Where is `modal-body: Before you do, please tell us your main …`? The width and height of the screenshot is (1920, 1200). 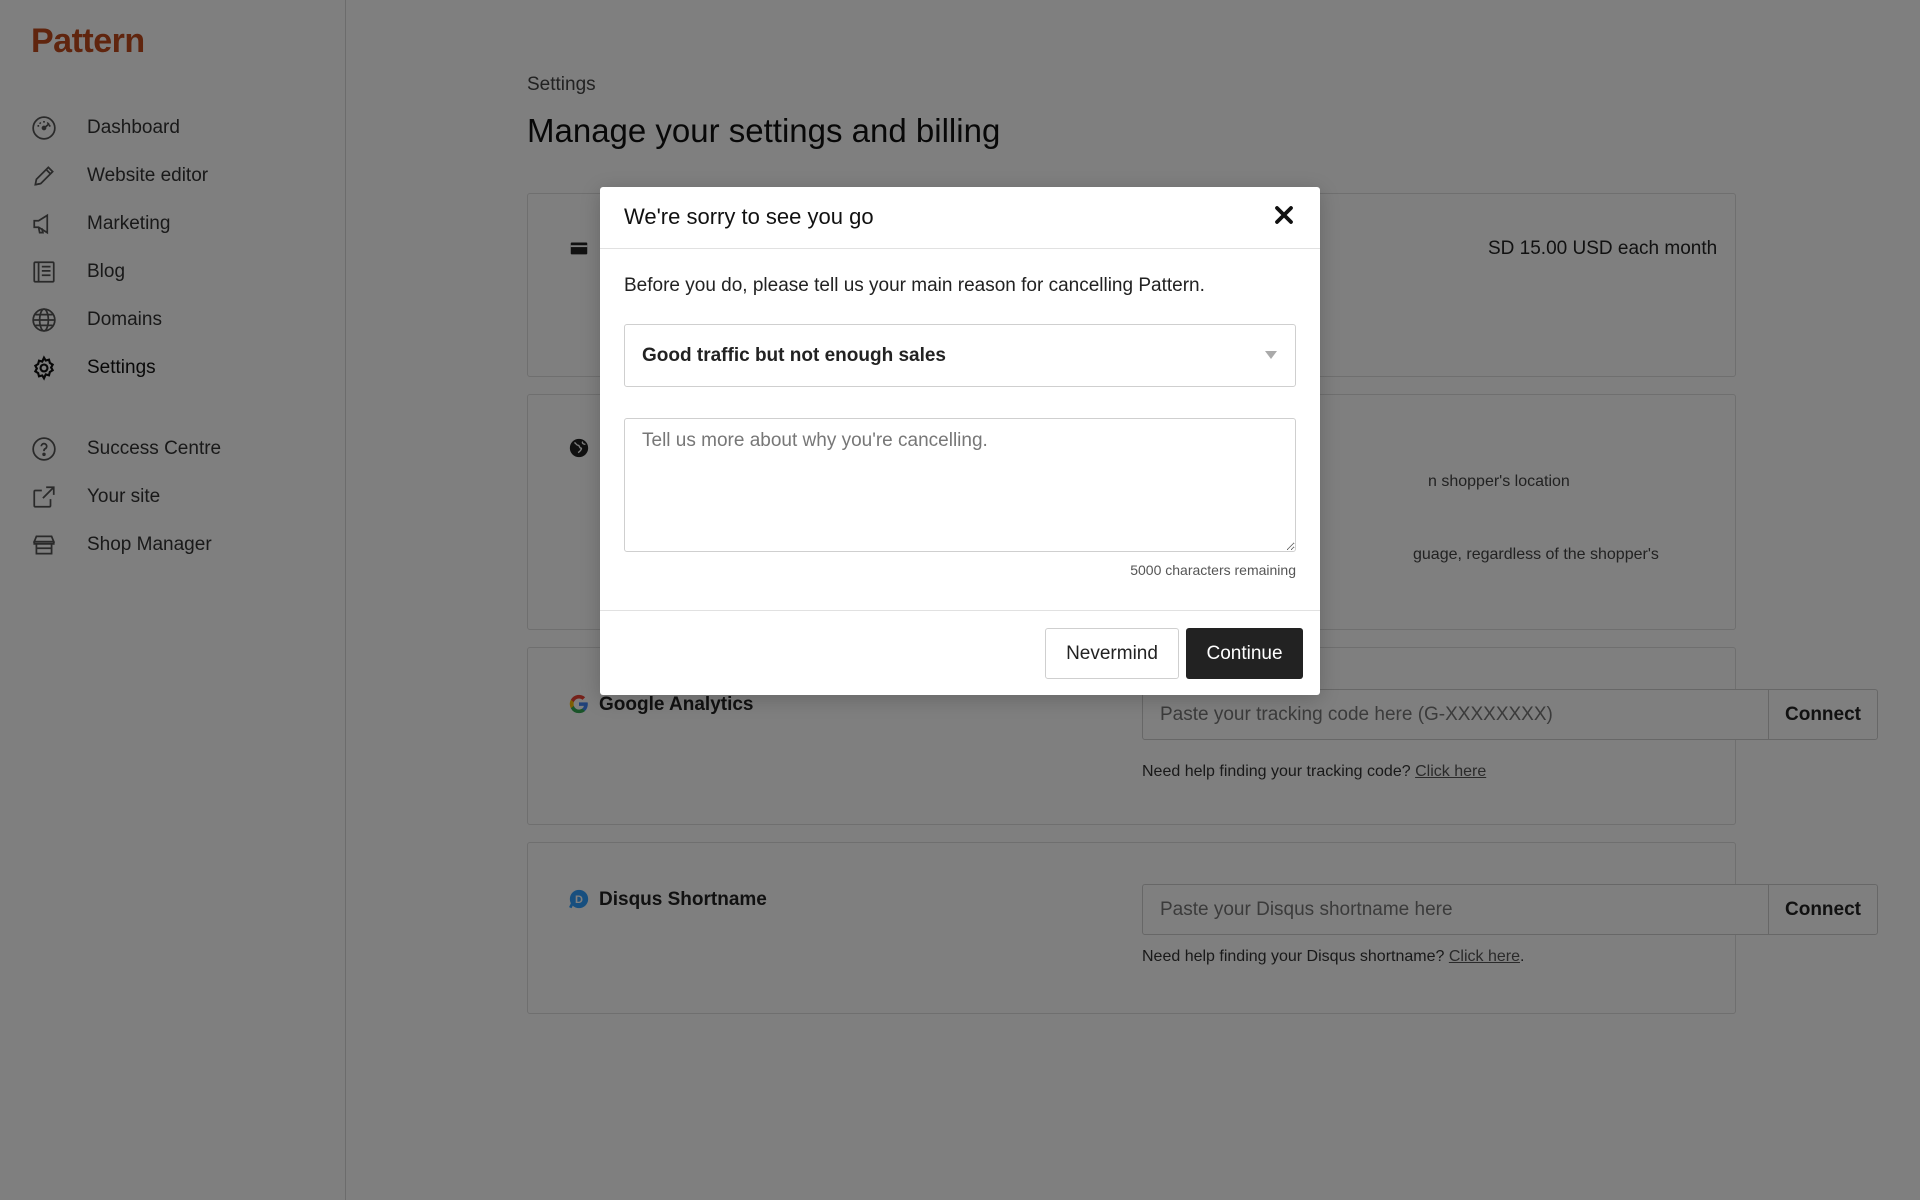 modal-body: Before you do, please tell us your main … is located at coordinates (960, 430).